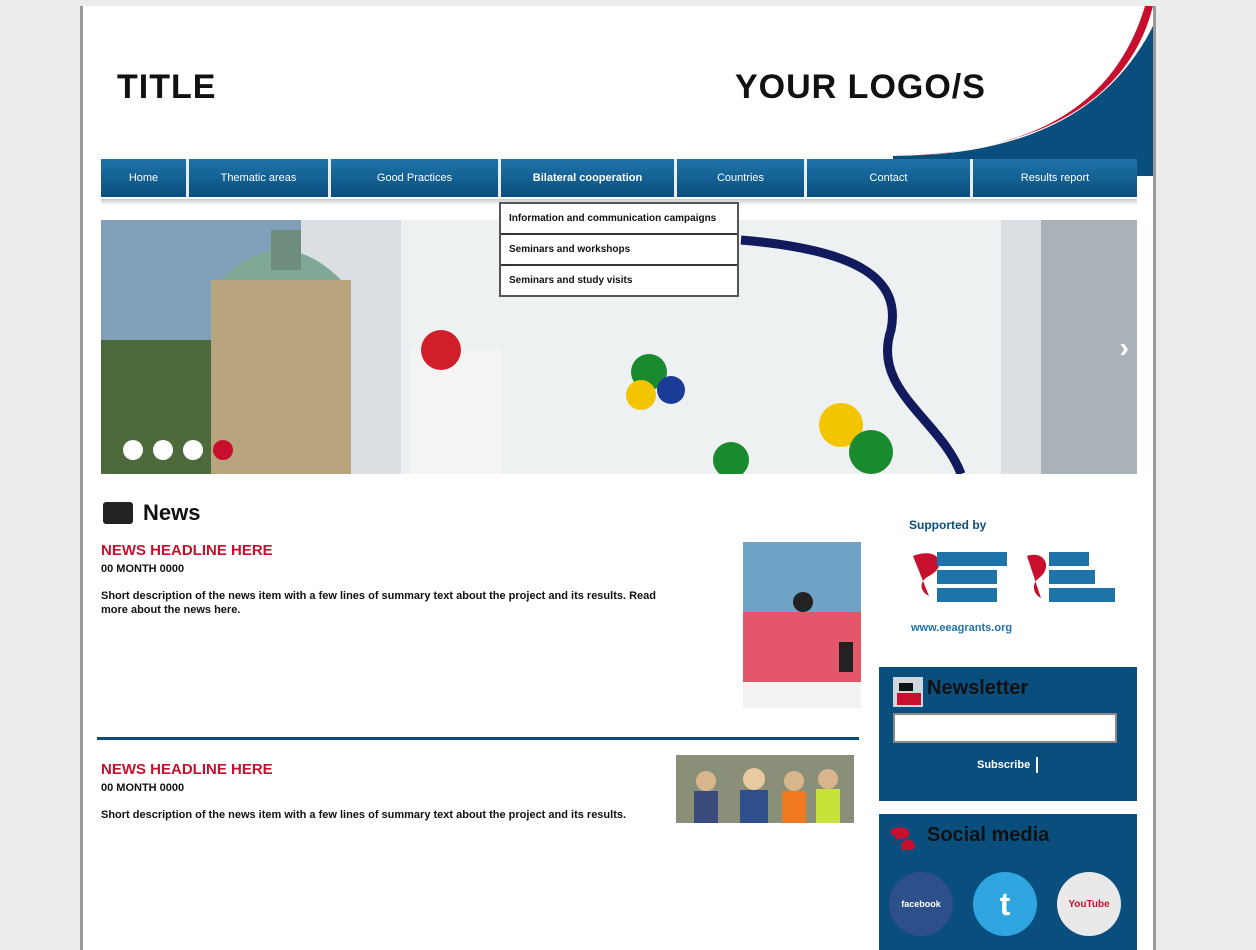 The width and height of the screenshot is (1256, 950). Describe the element at coordinates (416, 178) in the screenshot. I see `nav-good-practices: Good Practices` at that location.